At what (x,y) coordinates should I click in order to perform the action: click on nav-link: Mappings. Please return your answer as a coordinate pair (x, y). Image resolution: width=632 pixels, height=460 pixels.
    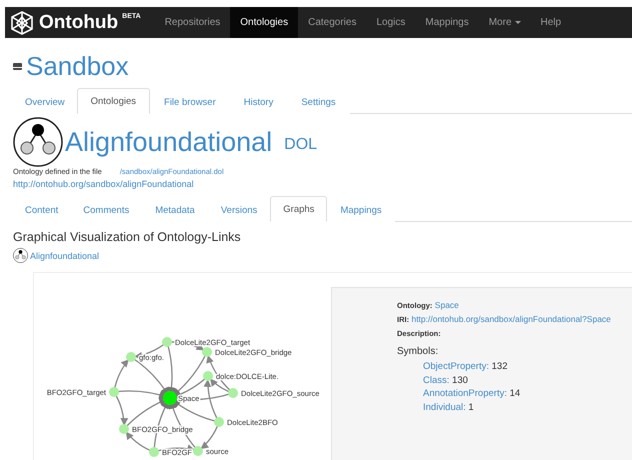
    Looking at the image, I should click on (447, 22).